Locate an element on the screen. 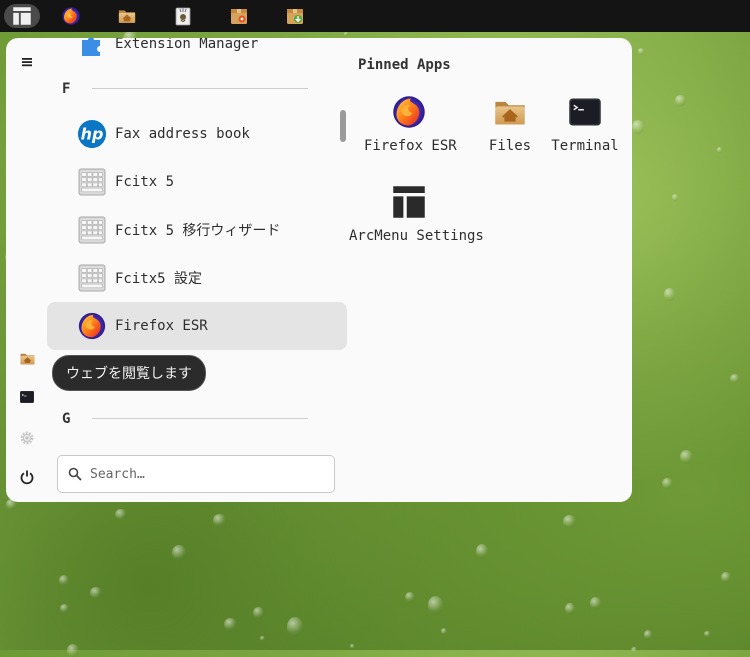 The image size is (750, 657). app-label: Fcitx 5 is located at coordinates (145, 182).